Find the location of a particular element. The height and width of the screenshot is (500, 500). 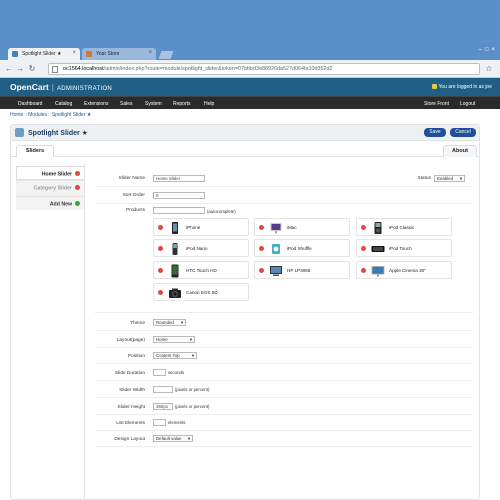

position-label: Position is located at coordinates (136, 356).